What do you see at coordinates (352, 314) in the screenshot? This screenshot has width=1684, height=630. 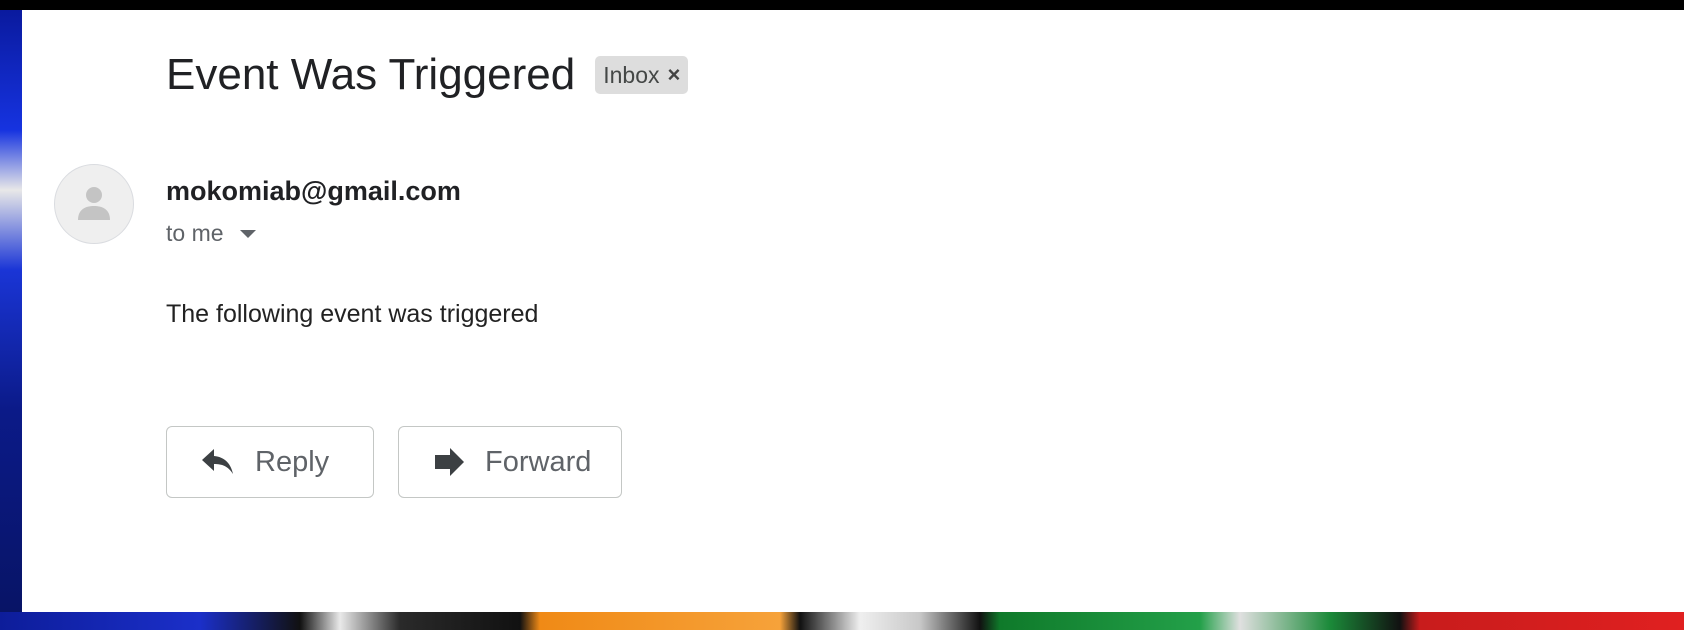 I see `email-body: The following event was triggered` at bounding box center [352, 314].